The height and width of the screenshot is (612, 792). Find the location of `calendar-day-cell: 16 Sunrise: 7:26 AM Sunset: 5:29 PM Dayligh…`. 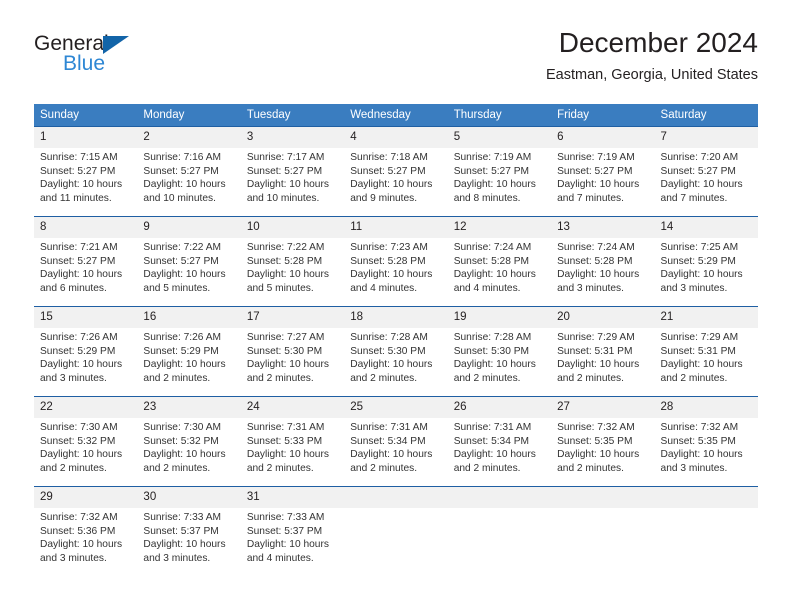

calendar-day-cell: 16 Sunrise: 7:26 AM Sunset: 5:29 PM Dayligh… is located at coordinates (189, 351).